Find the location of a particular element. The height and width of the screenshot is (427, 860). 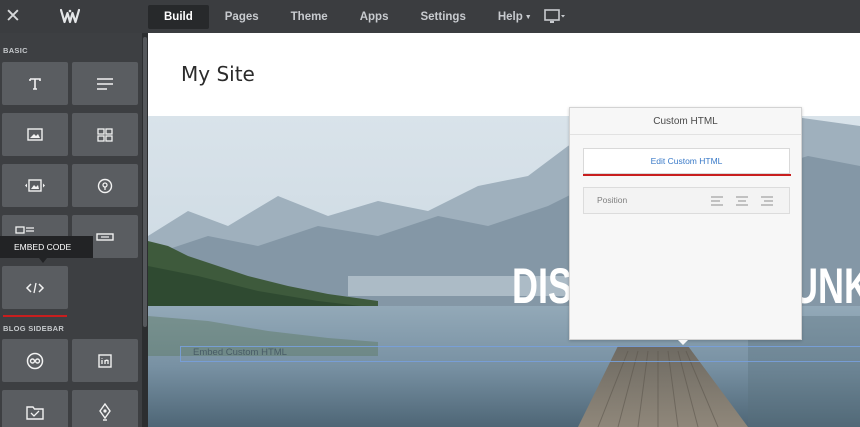

tile-image is located at coordinates (35, 134).